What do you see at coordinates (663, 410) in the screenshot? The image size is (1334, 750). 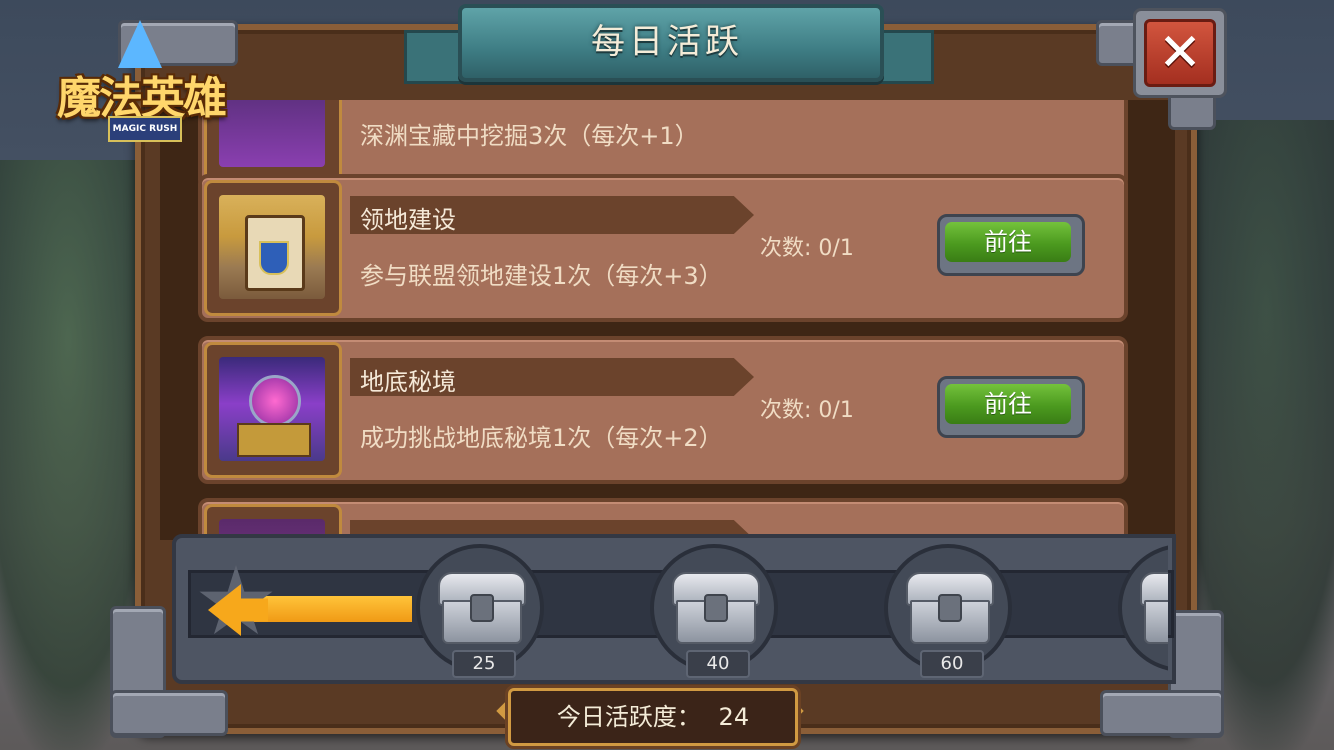 I see `task-row-underground: 地底秘境 成功挑战地底秘境1次（每次+2） 次数: 0/1 前往` at bounding box center [663, 410].